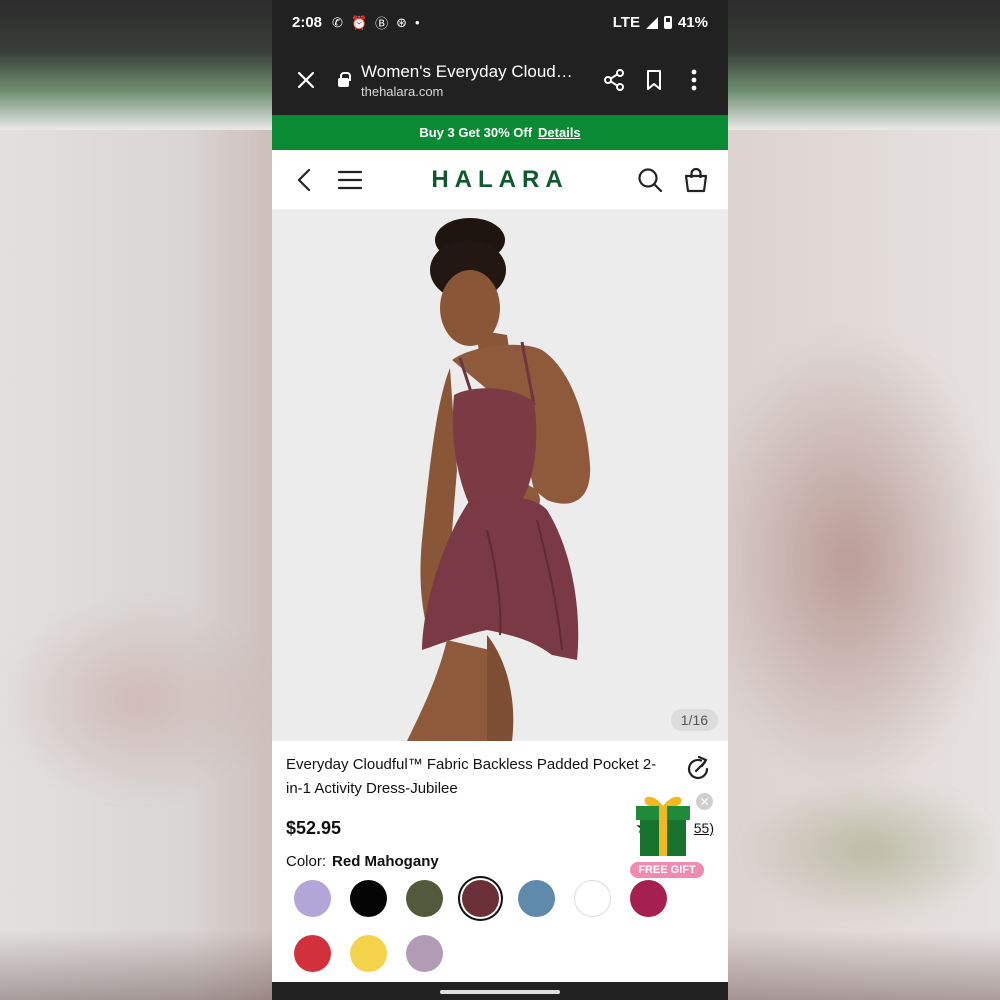  What do you see at coordinates (424, 953) in the screenshot?
I see `color-swatch-mauve` at bounding box center [424, 953].